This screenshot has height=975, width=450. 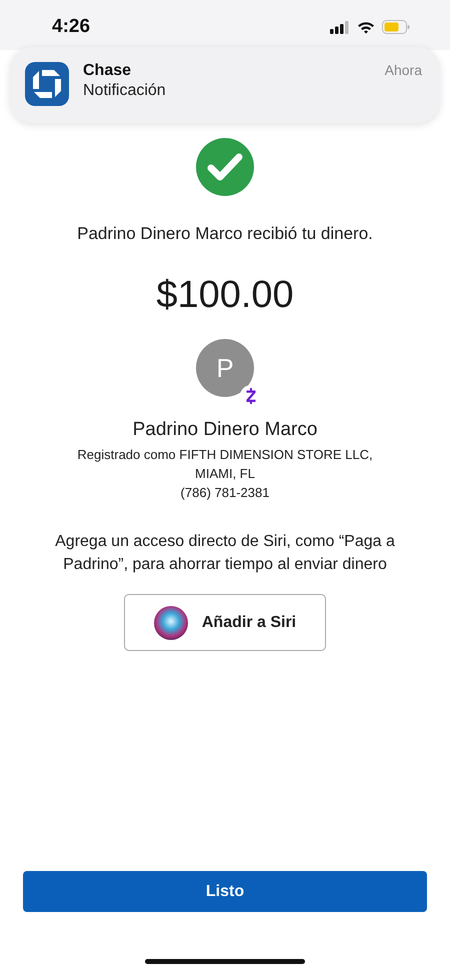 What do you see at coordinates (225, 473) in the screenshot?
I see `recipient-detail: MIAMI, FL` at bounding box center [225, 473].